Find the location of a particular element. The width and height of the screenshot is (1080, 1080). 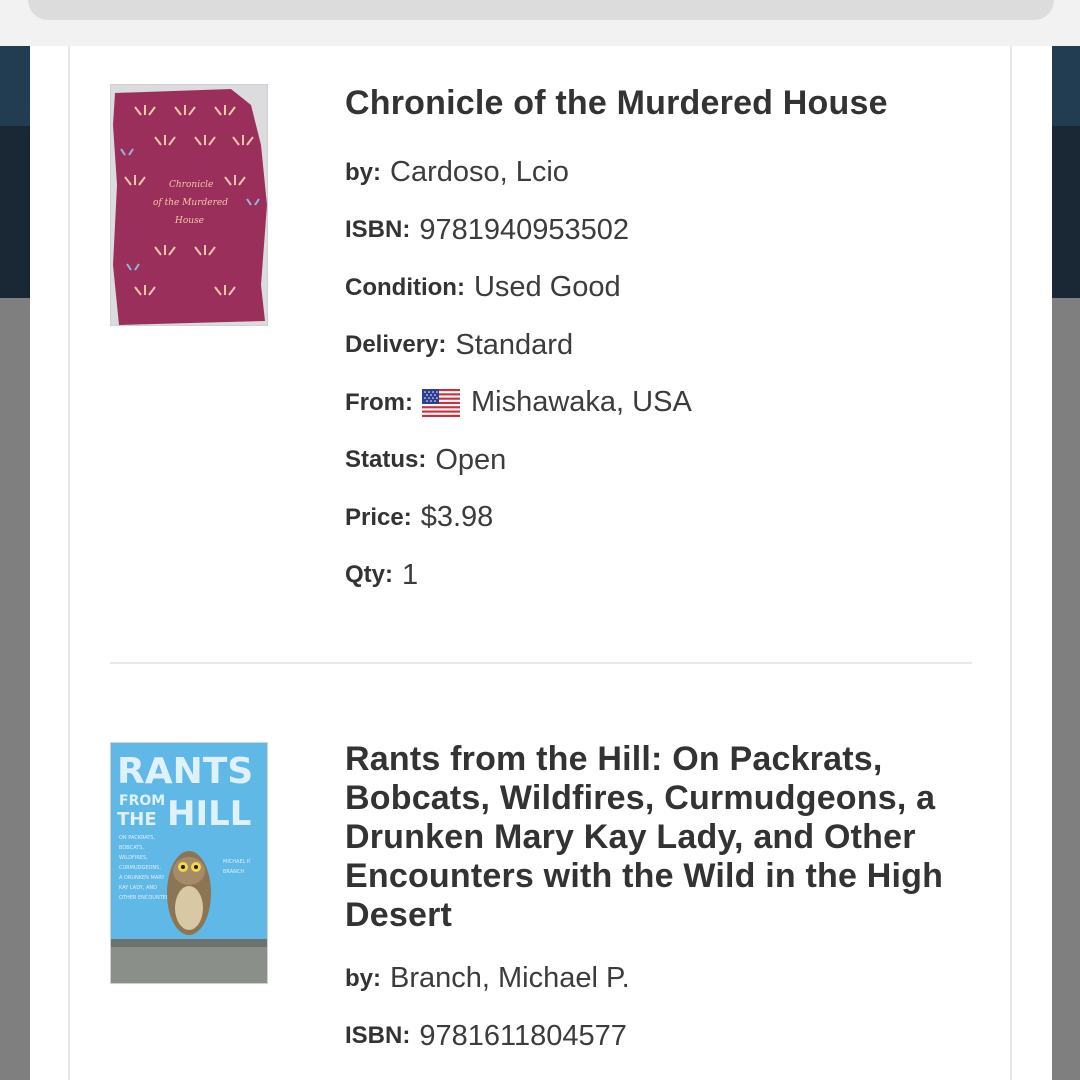

condition-row: Condition: Used Good is located at coordinates (665, 288).